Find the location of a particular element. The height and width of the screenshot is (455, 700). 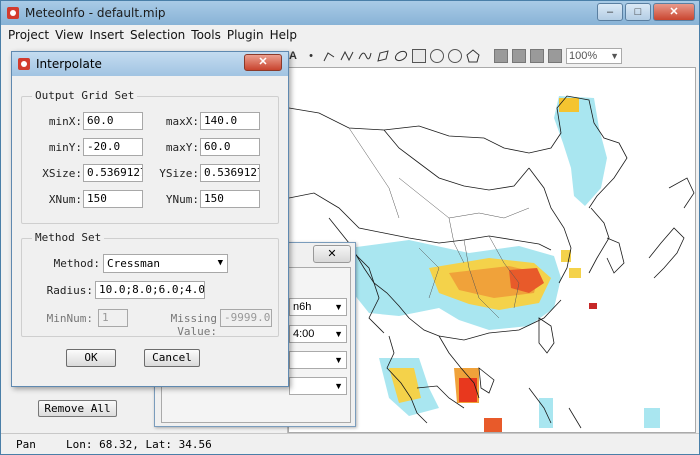

circle-center-tool-icon is located at coordinates (455, 56).